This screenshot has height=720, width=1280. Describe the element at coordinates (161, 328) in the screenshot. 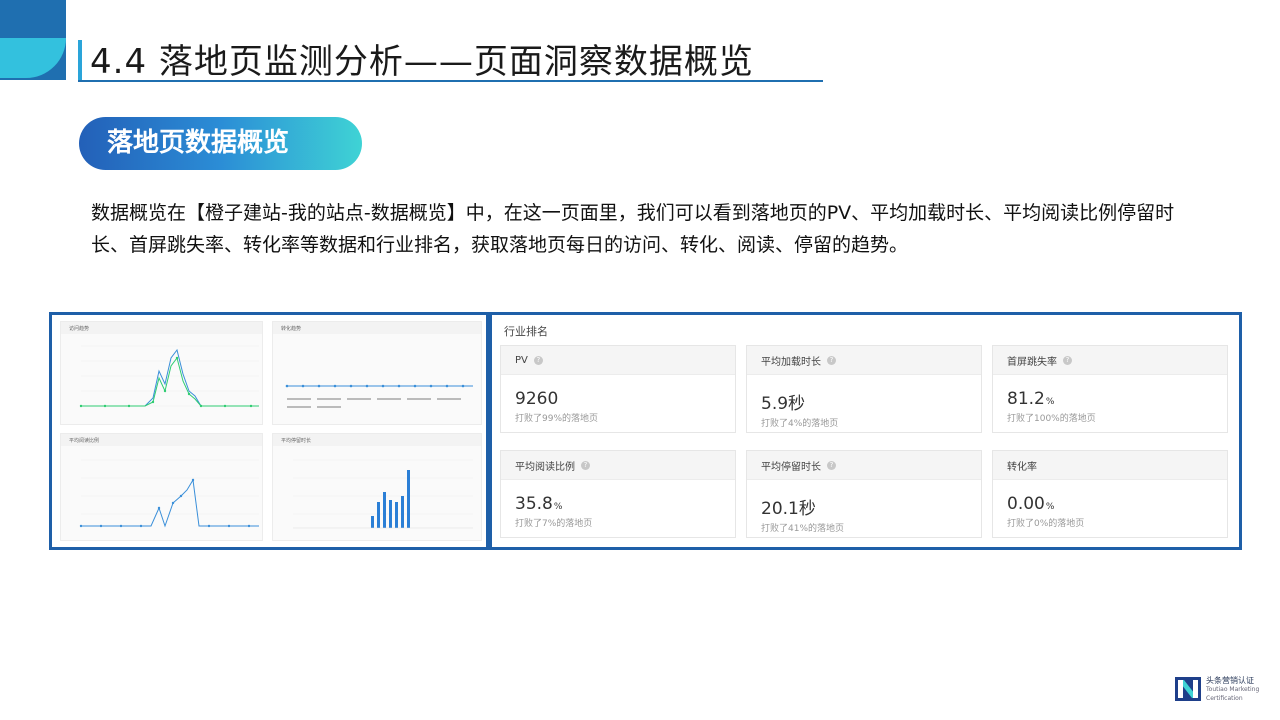

I see `chart-title: 访问趋势` at that location.